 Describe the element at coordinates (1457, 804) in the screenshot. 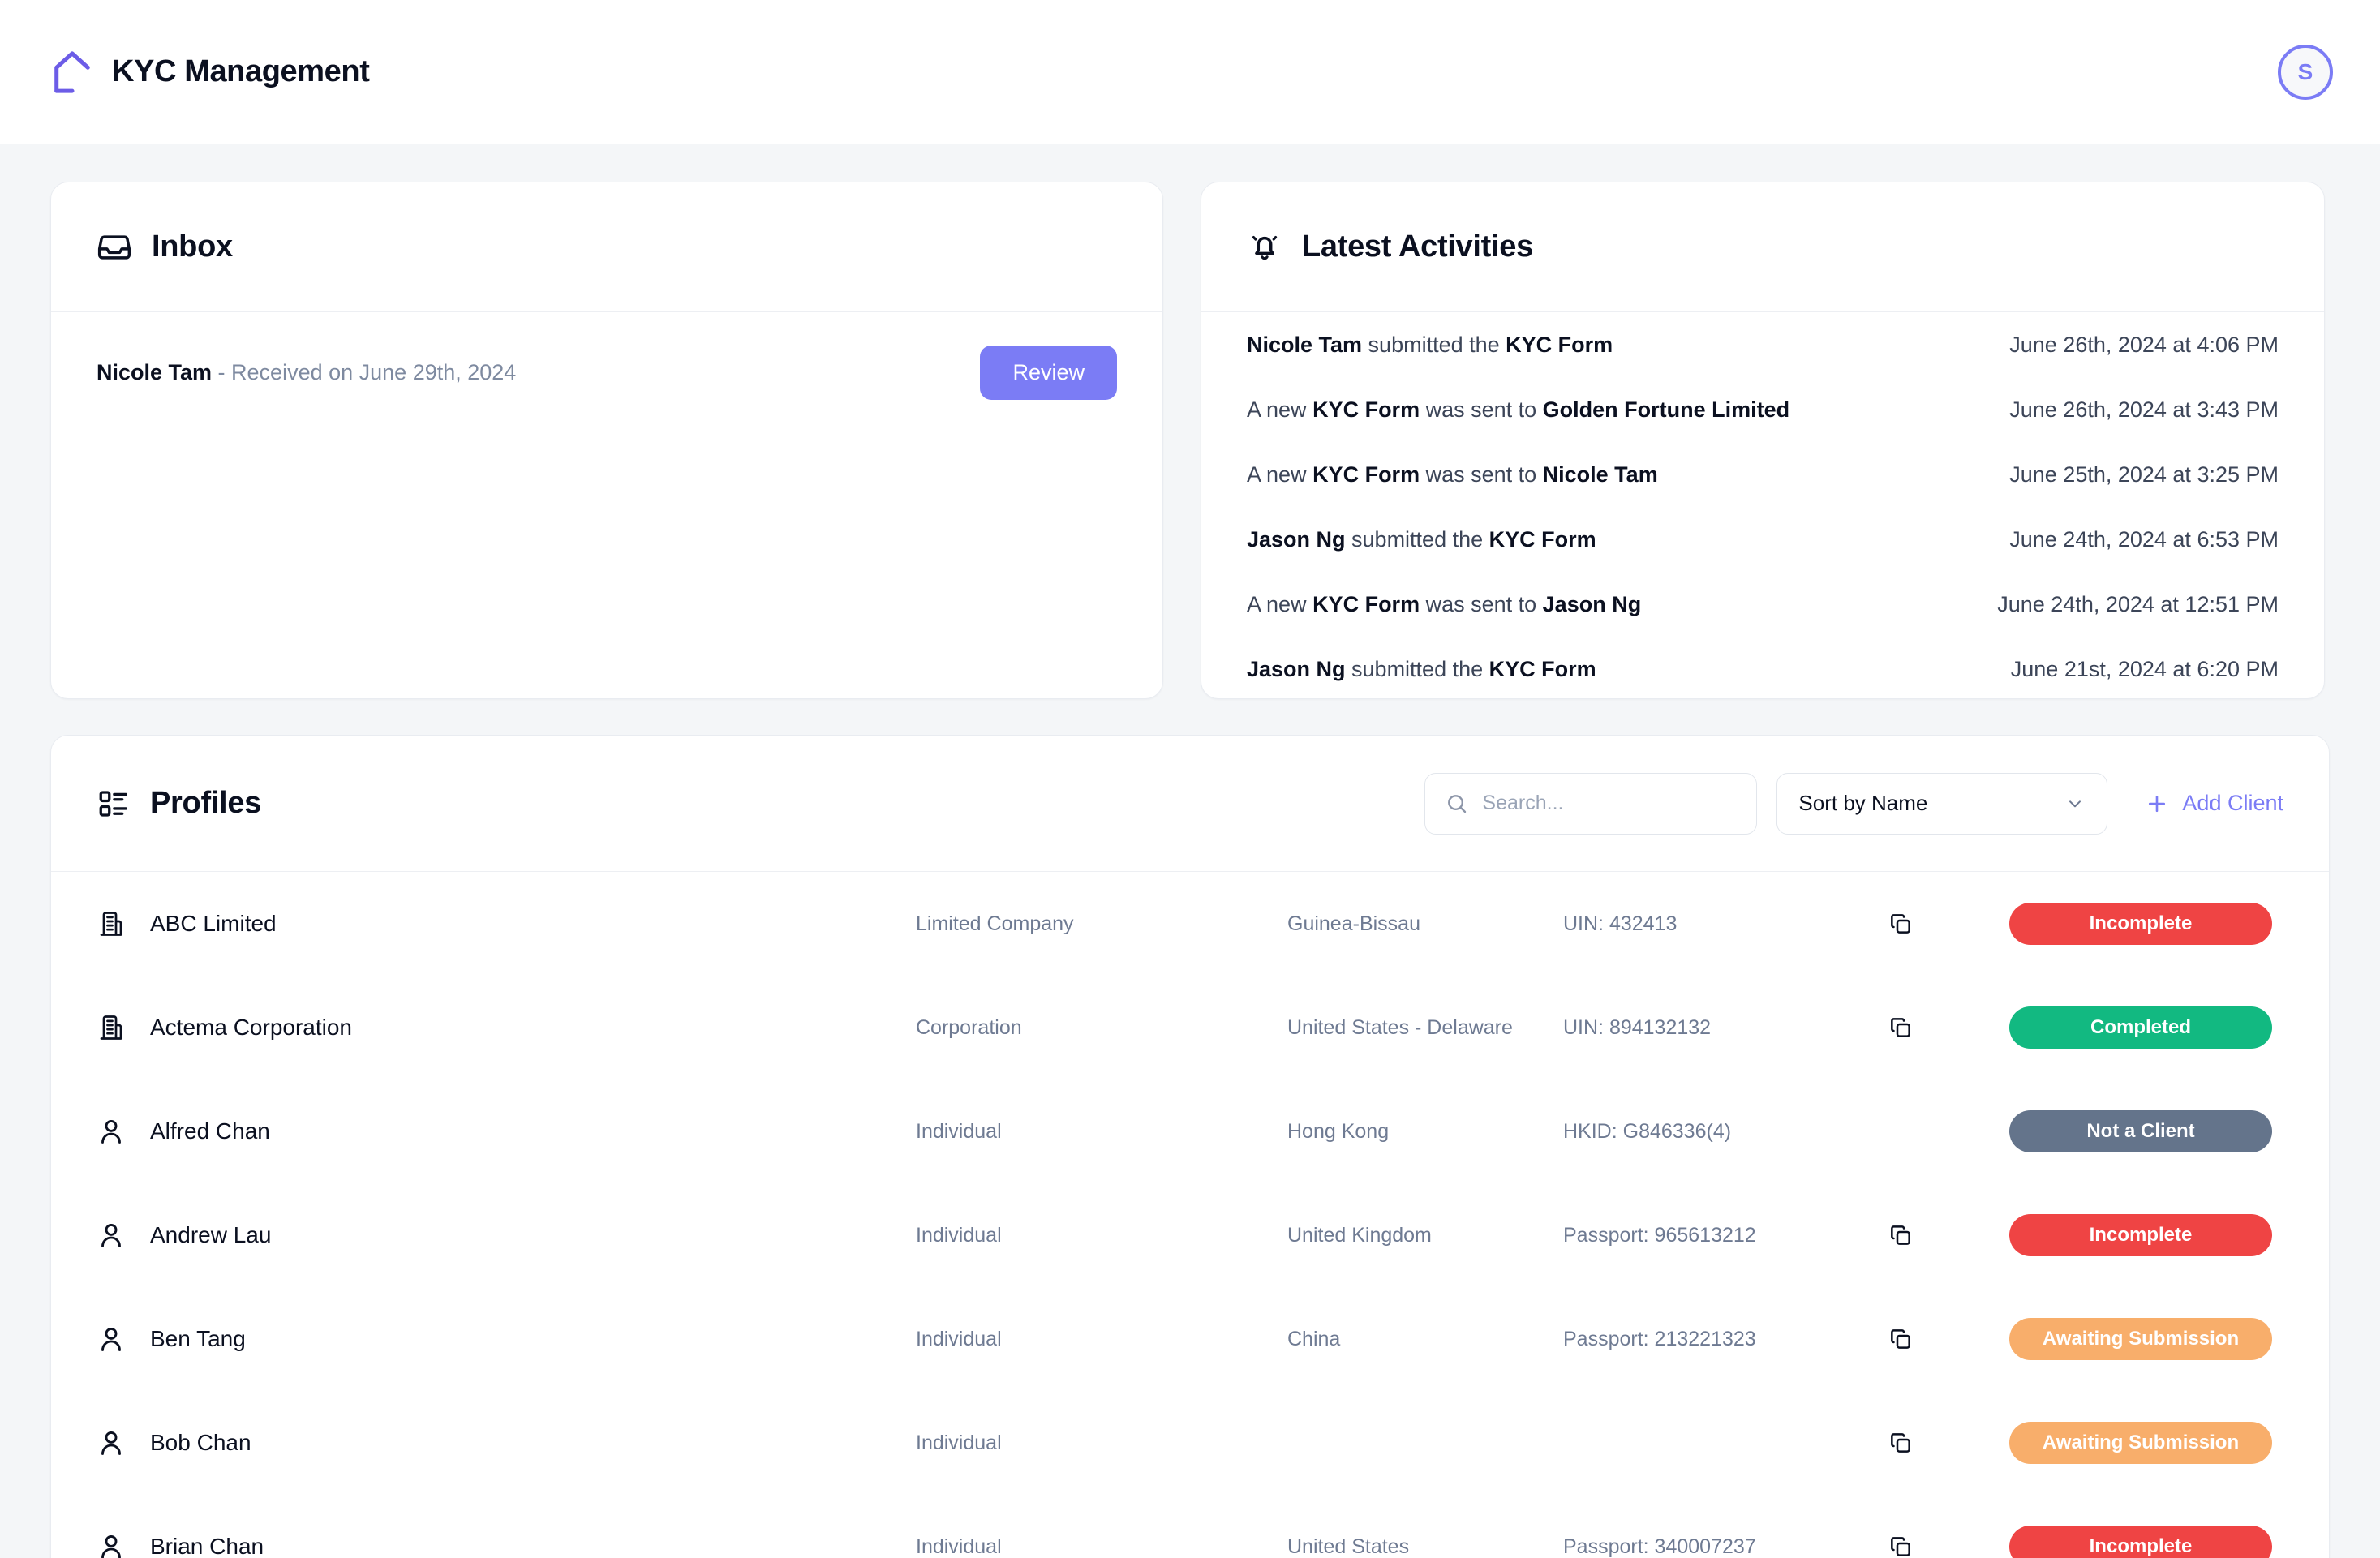

I see `search-icon` at that location.